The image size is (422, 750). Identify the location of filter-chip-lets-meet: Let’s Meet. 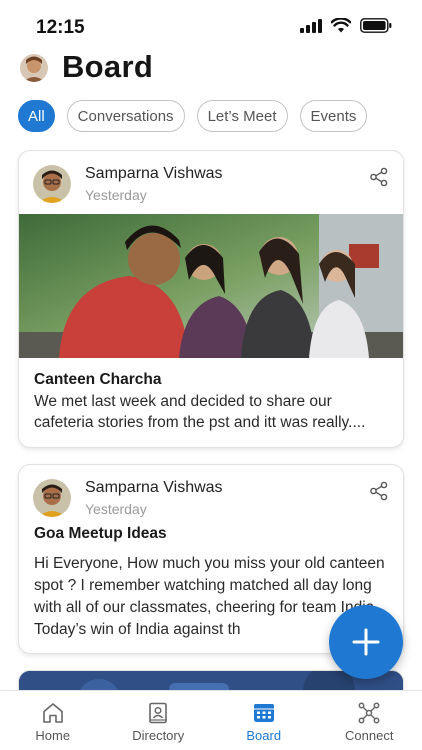
(242, 116).